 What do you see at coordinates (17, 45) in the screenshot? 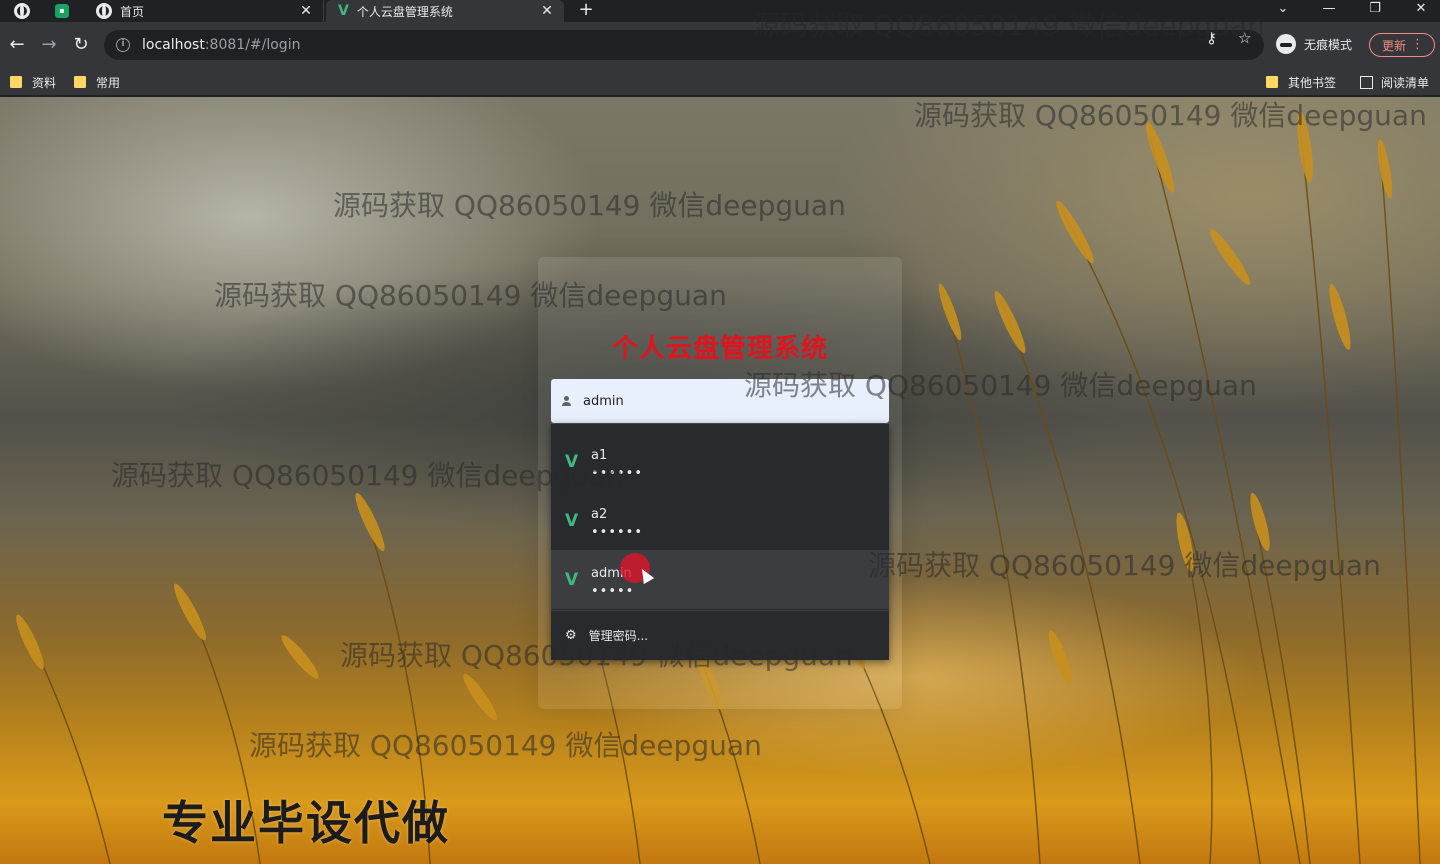
I see `back-button: ←` at bounding box center [17, 45].